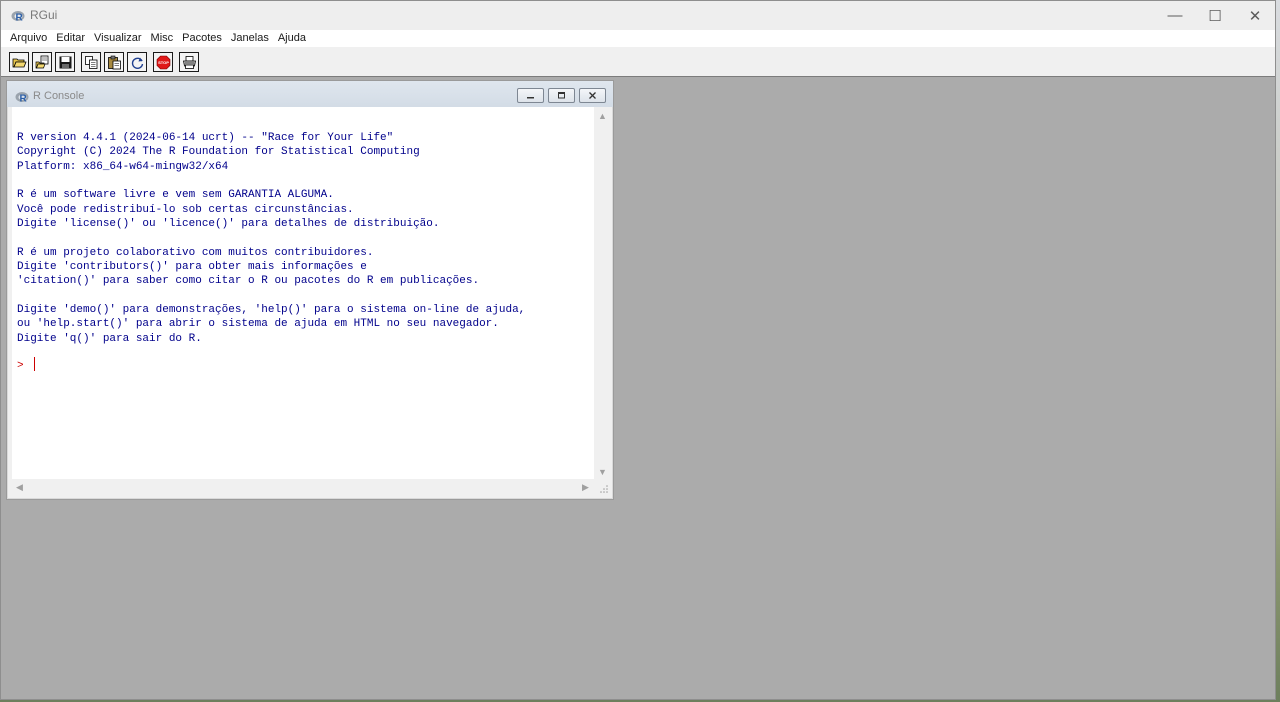  Describe the element at coordinates (59, 96) in the screenshot. I see `console-title: R Console` at that location.